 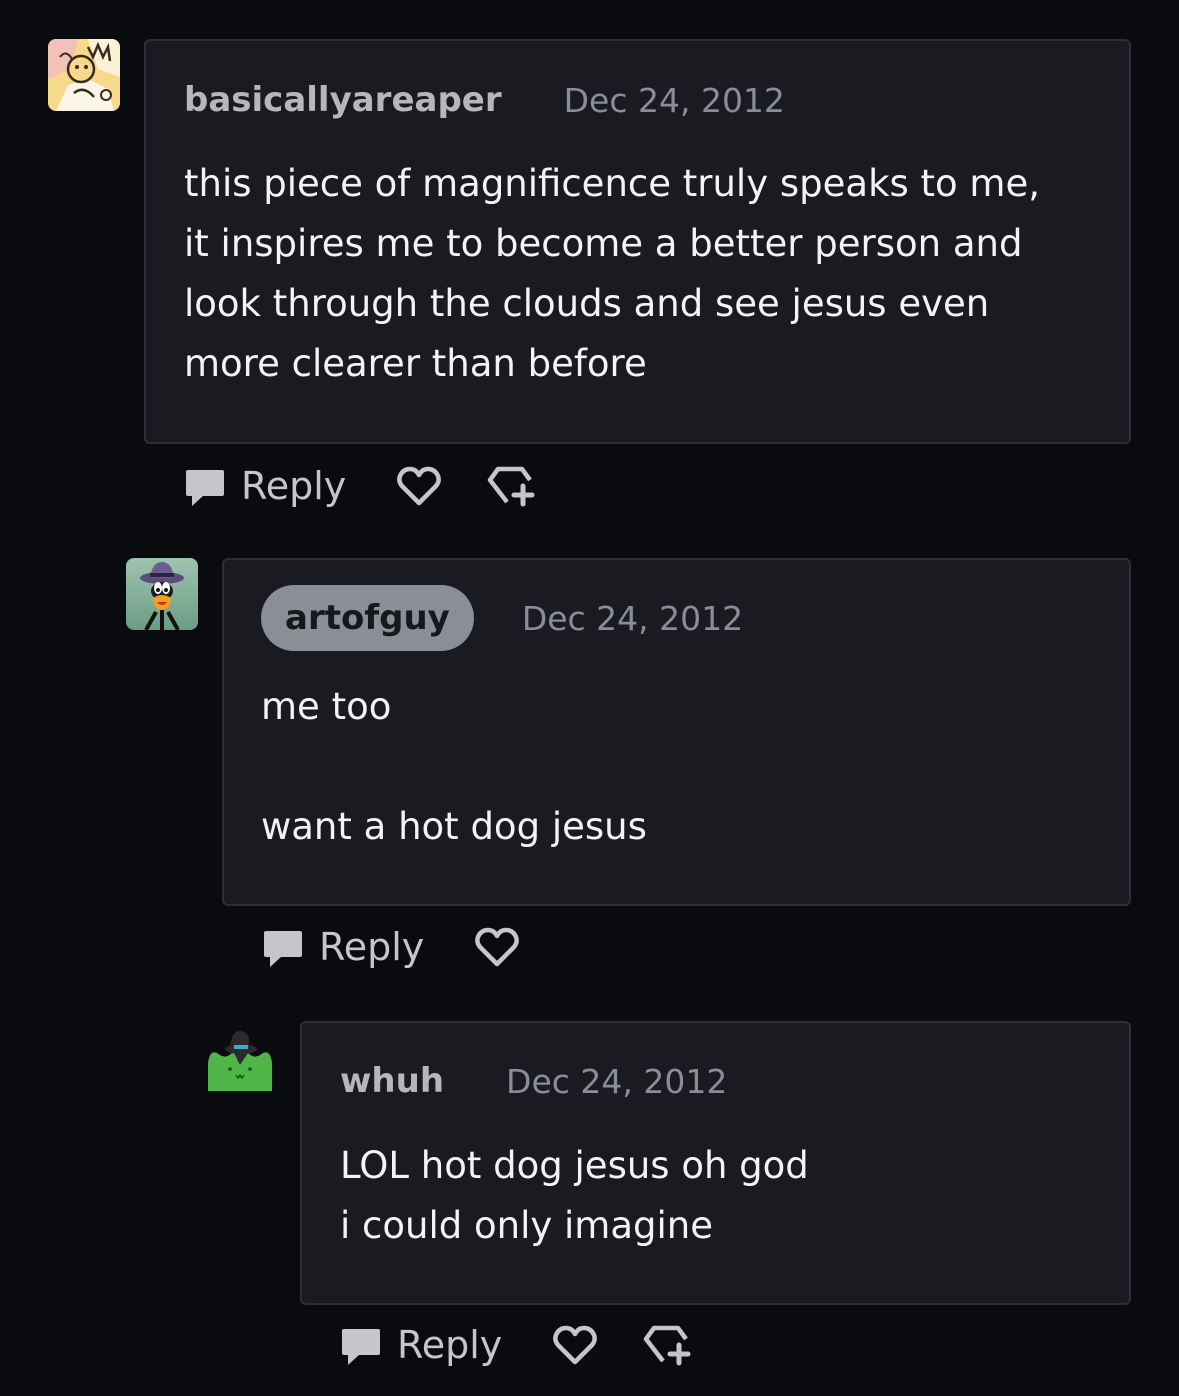 I want to click on comment-header: artofguy Dec 24, 2012, so click(x=502, y=618).